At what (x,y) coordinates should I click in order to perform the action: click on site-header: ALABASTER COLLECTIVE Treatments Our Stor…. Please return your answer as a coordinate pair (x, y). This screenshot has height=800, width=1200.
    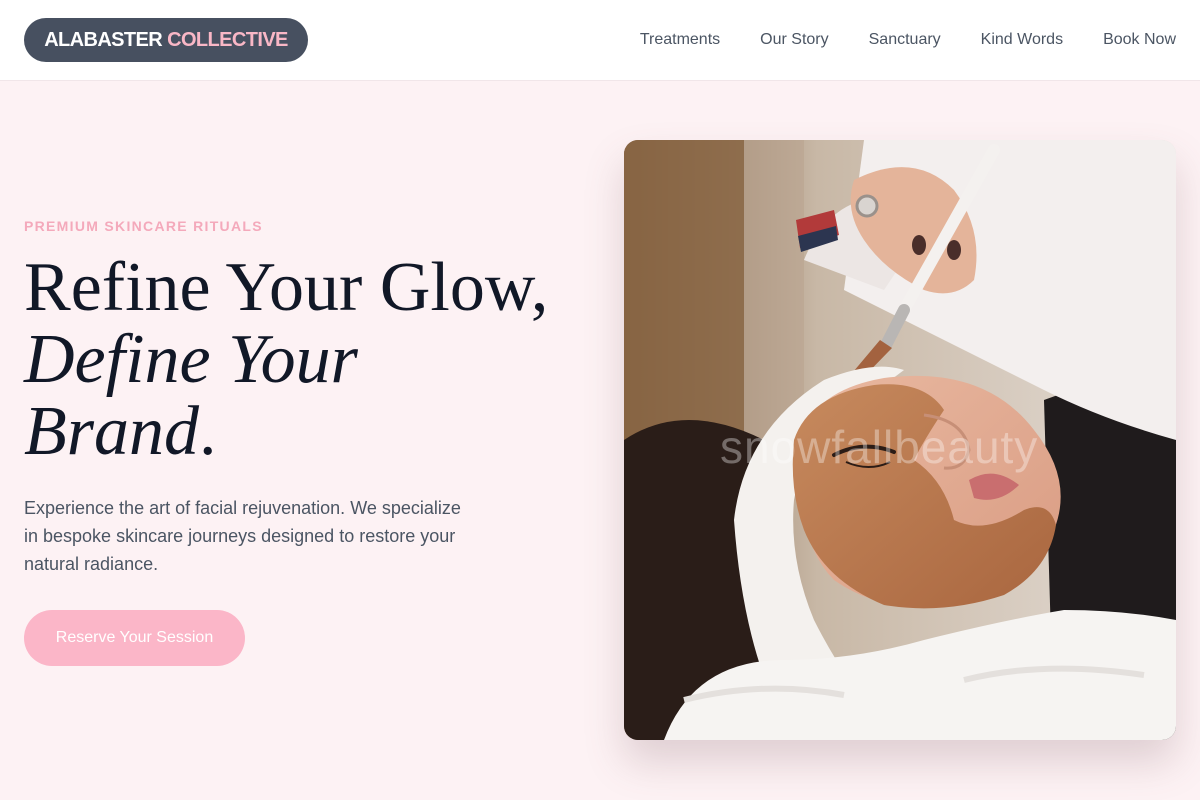
    Looking at the image, I should click on (600, 40).